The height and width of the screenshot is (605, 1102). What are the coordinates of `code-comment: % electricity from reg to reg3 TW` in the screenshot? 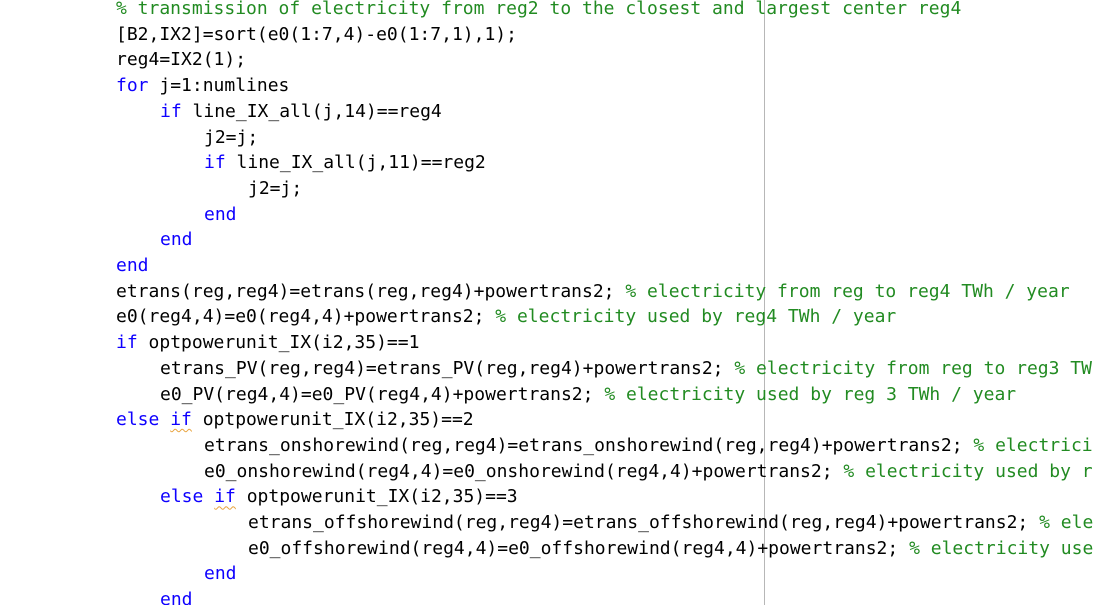 It's located at (913, 368).